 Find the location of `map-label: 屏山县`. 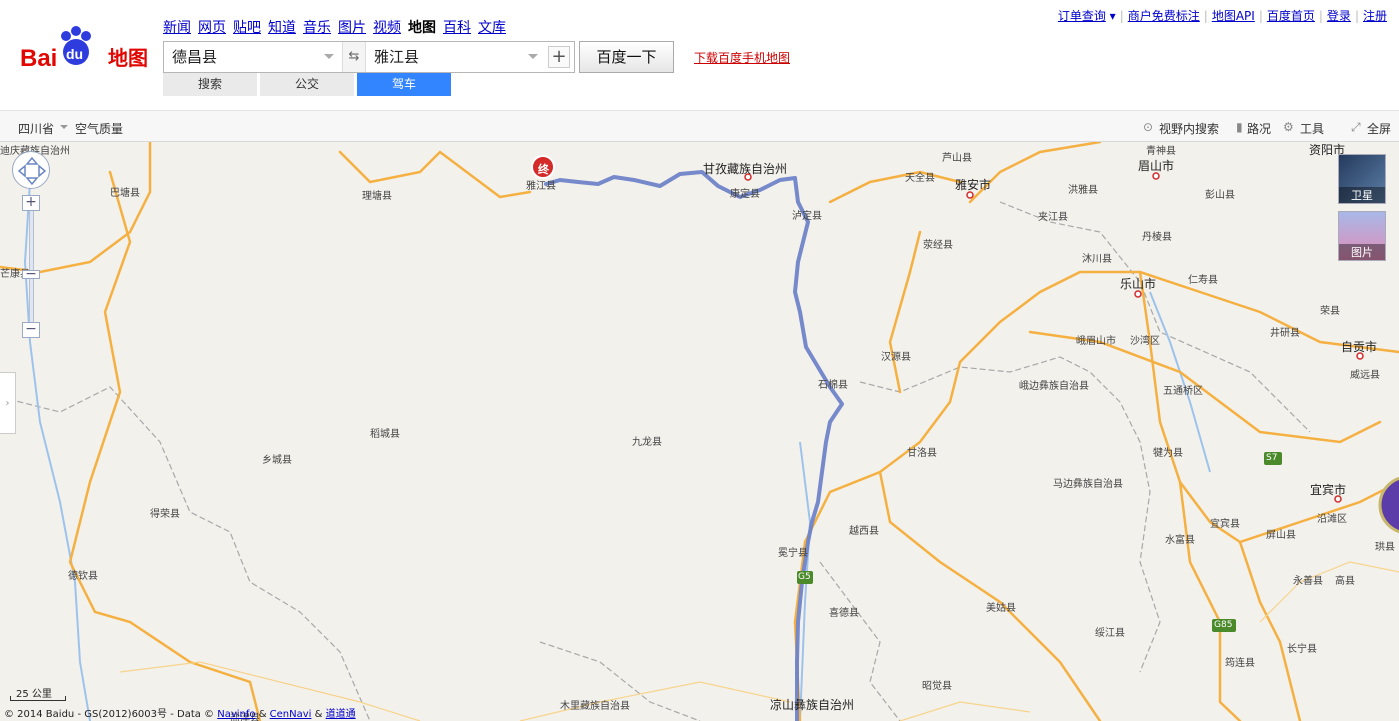

map-label: 屏山县 is located at coordinates (1281, 535).